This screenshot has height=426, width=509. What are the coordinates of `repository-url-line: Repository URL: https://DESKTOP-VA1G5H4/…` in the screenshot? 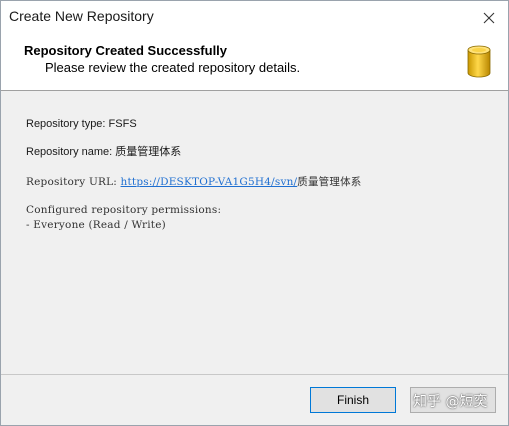 It's located at (193, 181).